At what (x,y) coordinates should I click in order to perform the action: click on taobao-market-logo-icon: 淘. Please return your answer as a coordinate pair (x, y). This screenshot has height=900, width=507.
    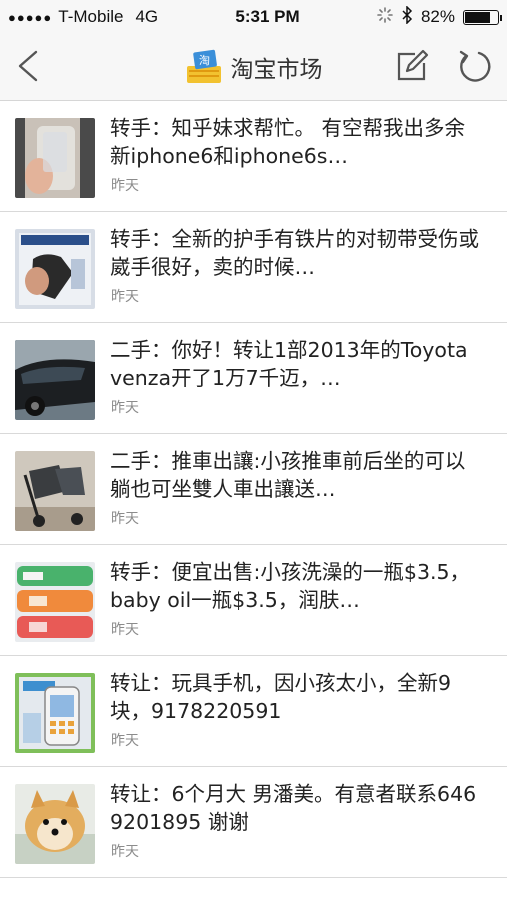
    Looking at the image, I should click on (203, 66).